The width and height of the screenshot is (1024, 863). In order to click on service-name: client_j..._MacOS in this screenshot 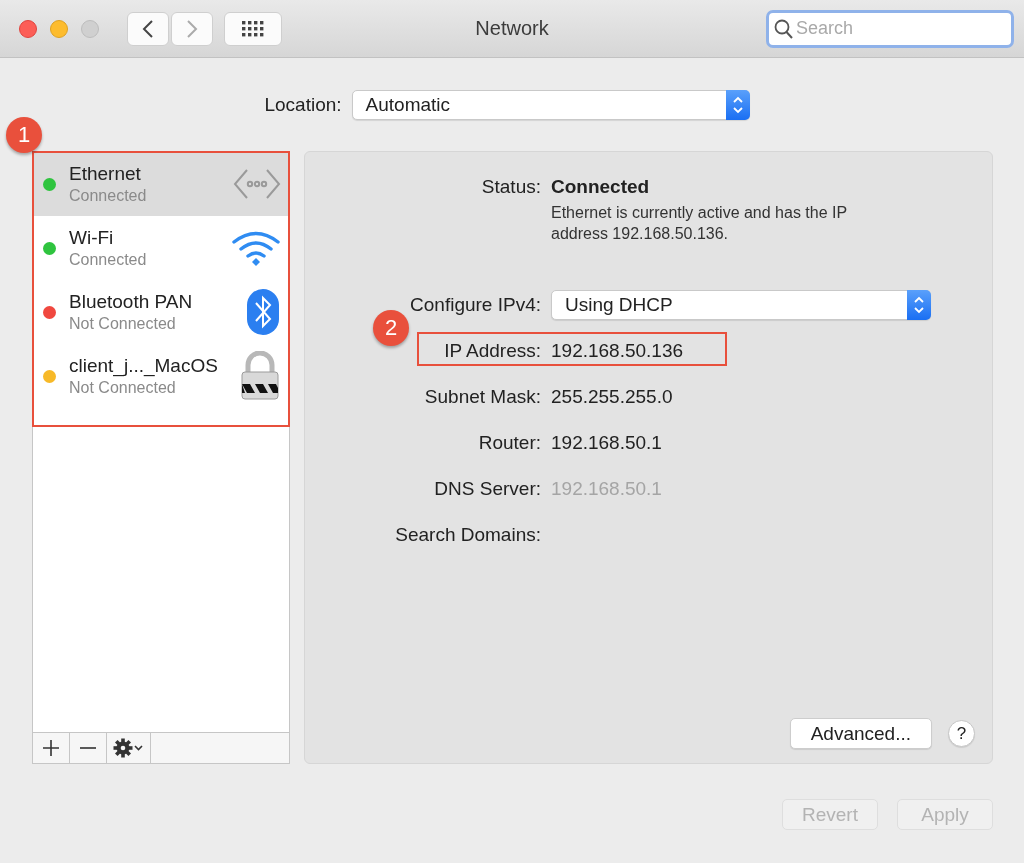, I will do `click(144, 366)`.